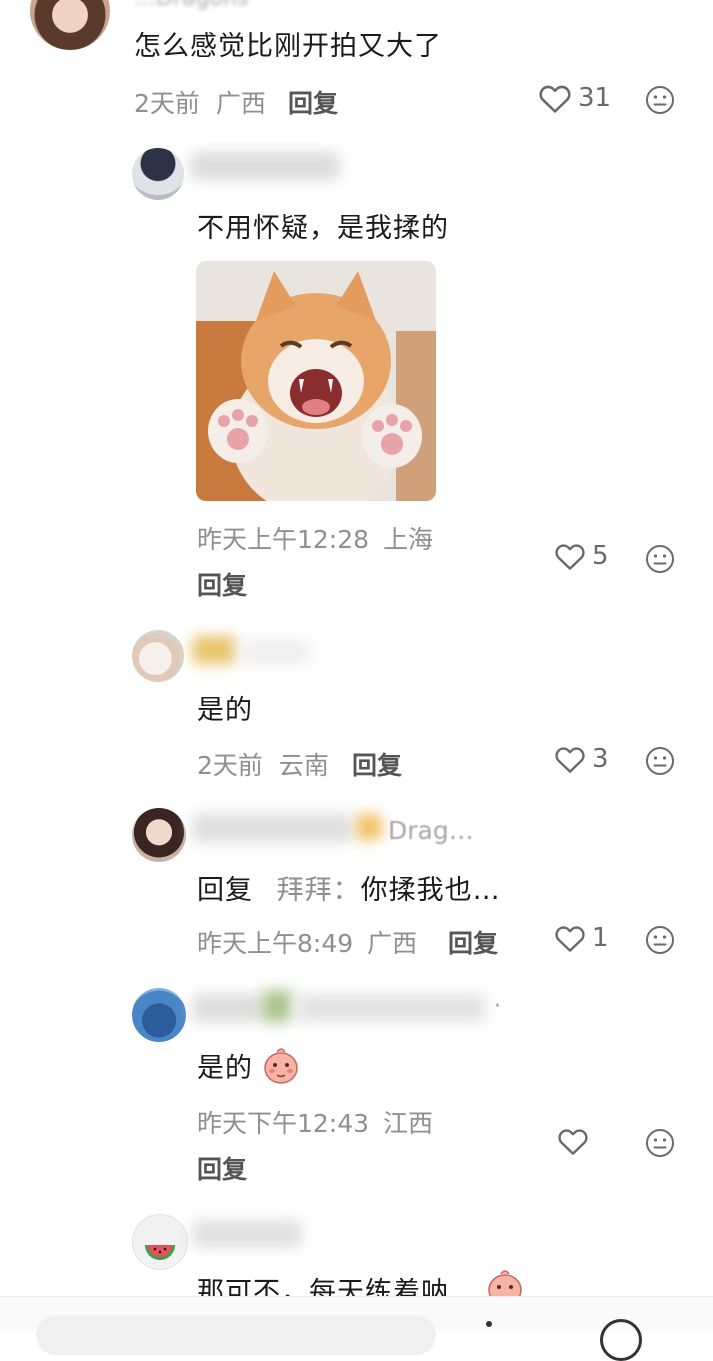  What do you see at coordinates (595, 98) in the screenshot?
I see `like-count: 31` at bounding box center [595, 98].